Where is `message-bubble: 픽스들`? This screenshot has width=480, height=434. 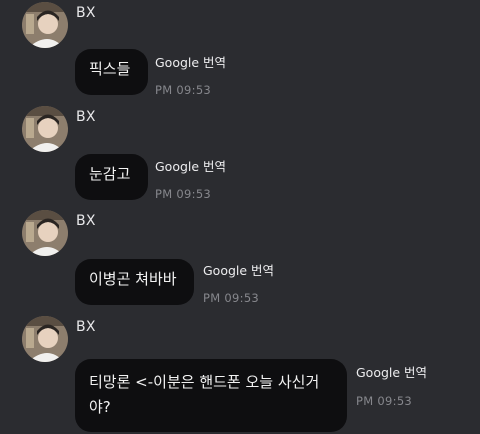 message-bubble: 픽스들 is located at coordinates (111, 72).